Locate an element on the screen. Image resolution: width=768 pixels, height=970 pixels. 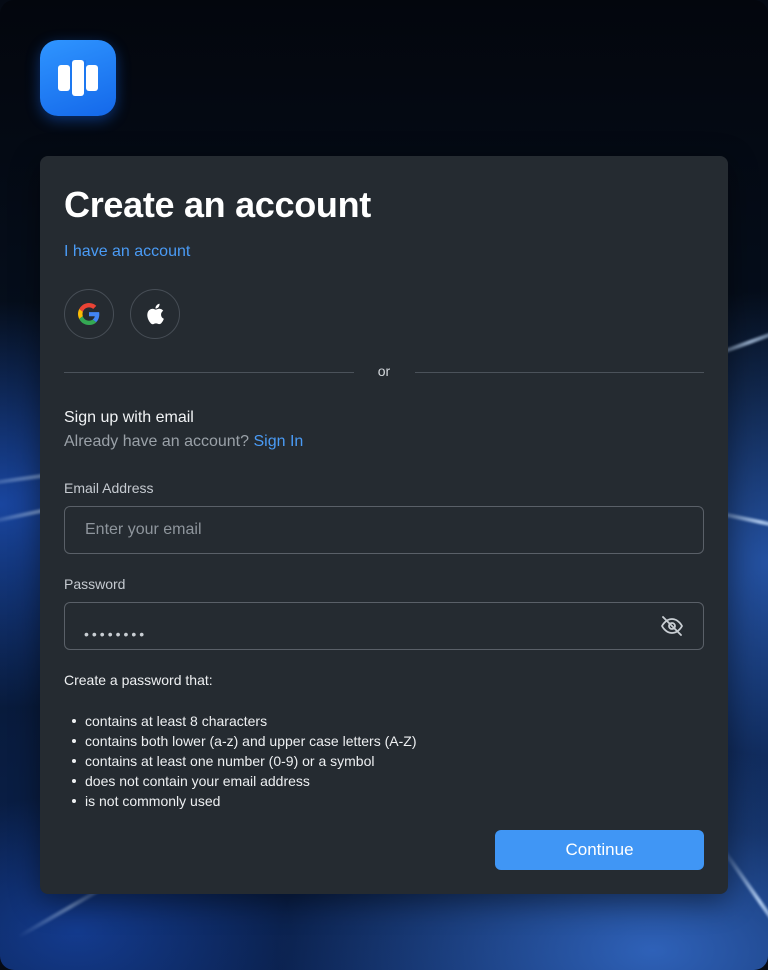
password-rules-intro: Create a password that: is located at coordinates (138, 680).